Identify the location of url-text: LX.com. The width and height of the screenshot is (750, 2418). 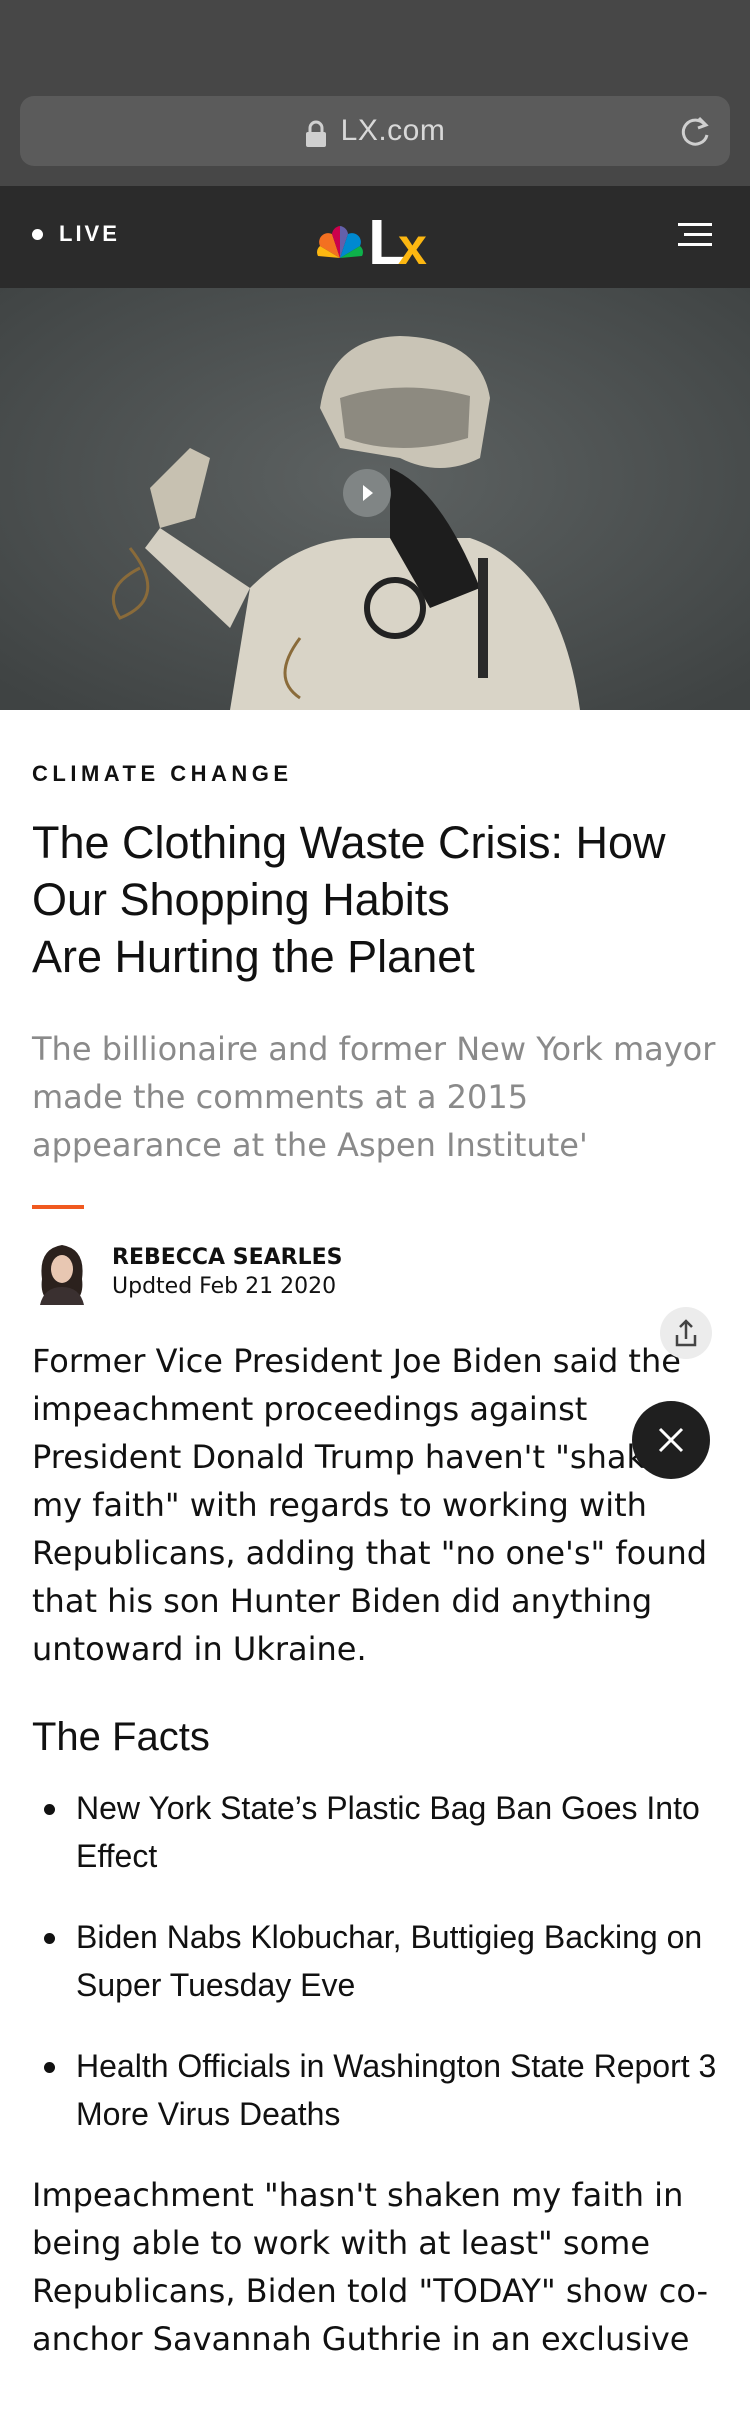
(393, 130).